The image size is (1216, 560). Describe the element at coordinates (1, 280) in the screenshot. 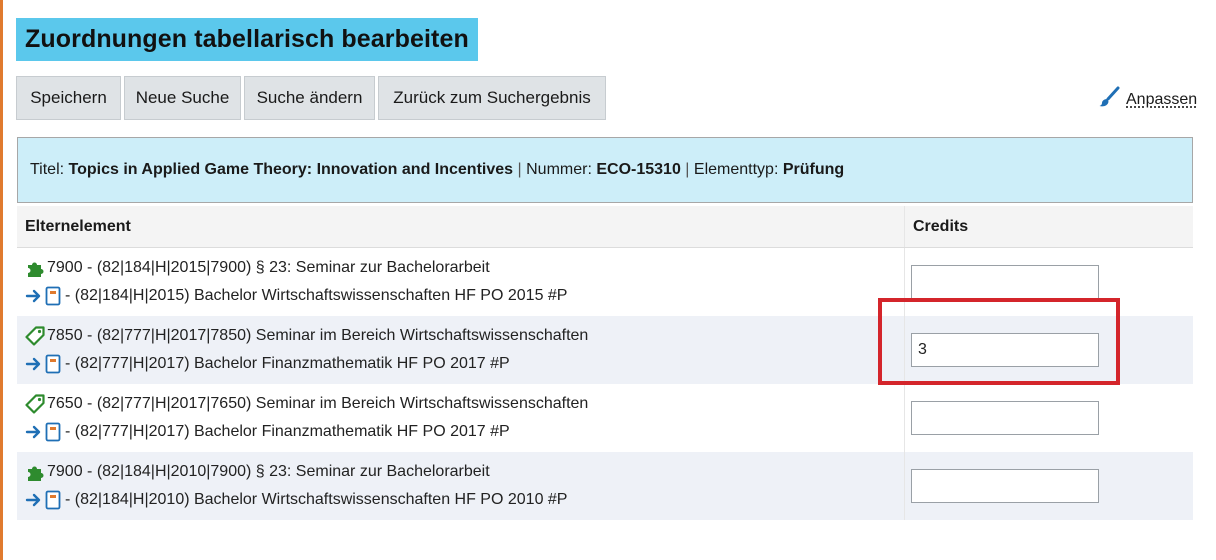

I see `left-edge-accent` at that location.